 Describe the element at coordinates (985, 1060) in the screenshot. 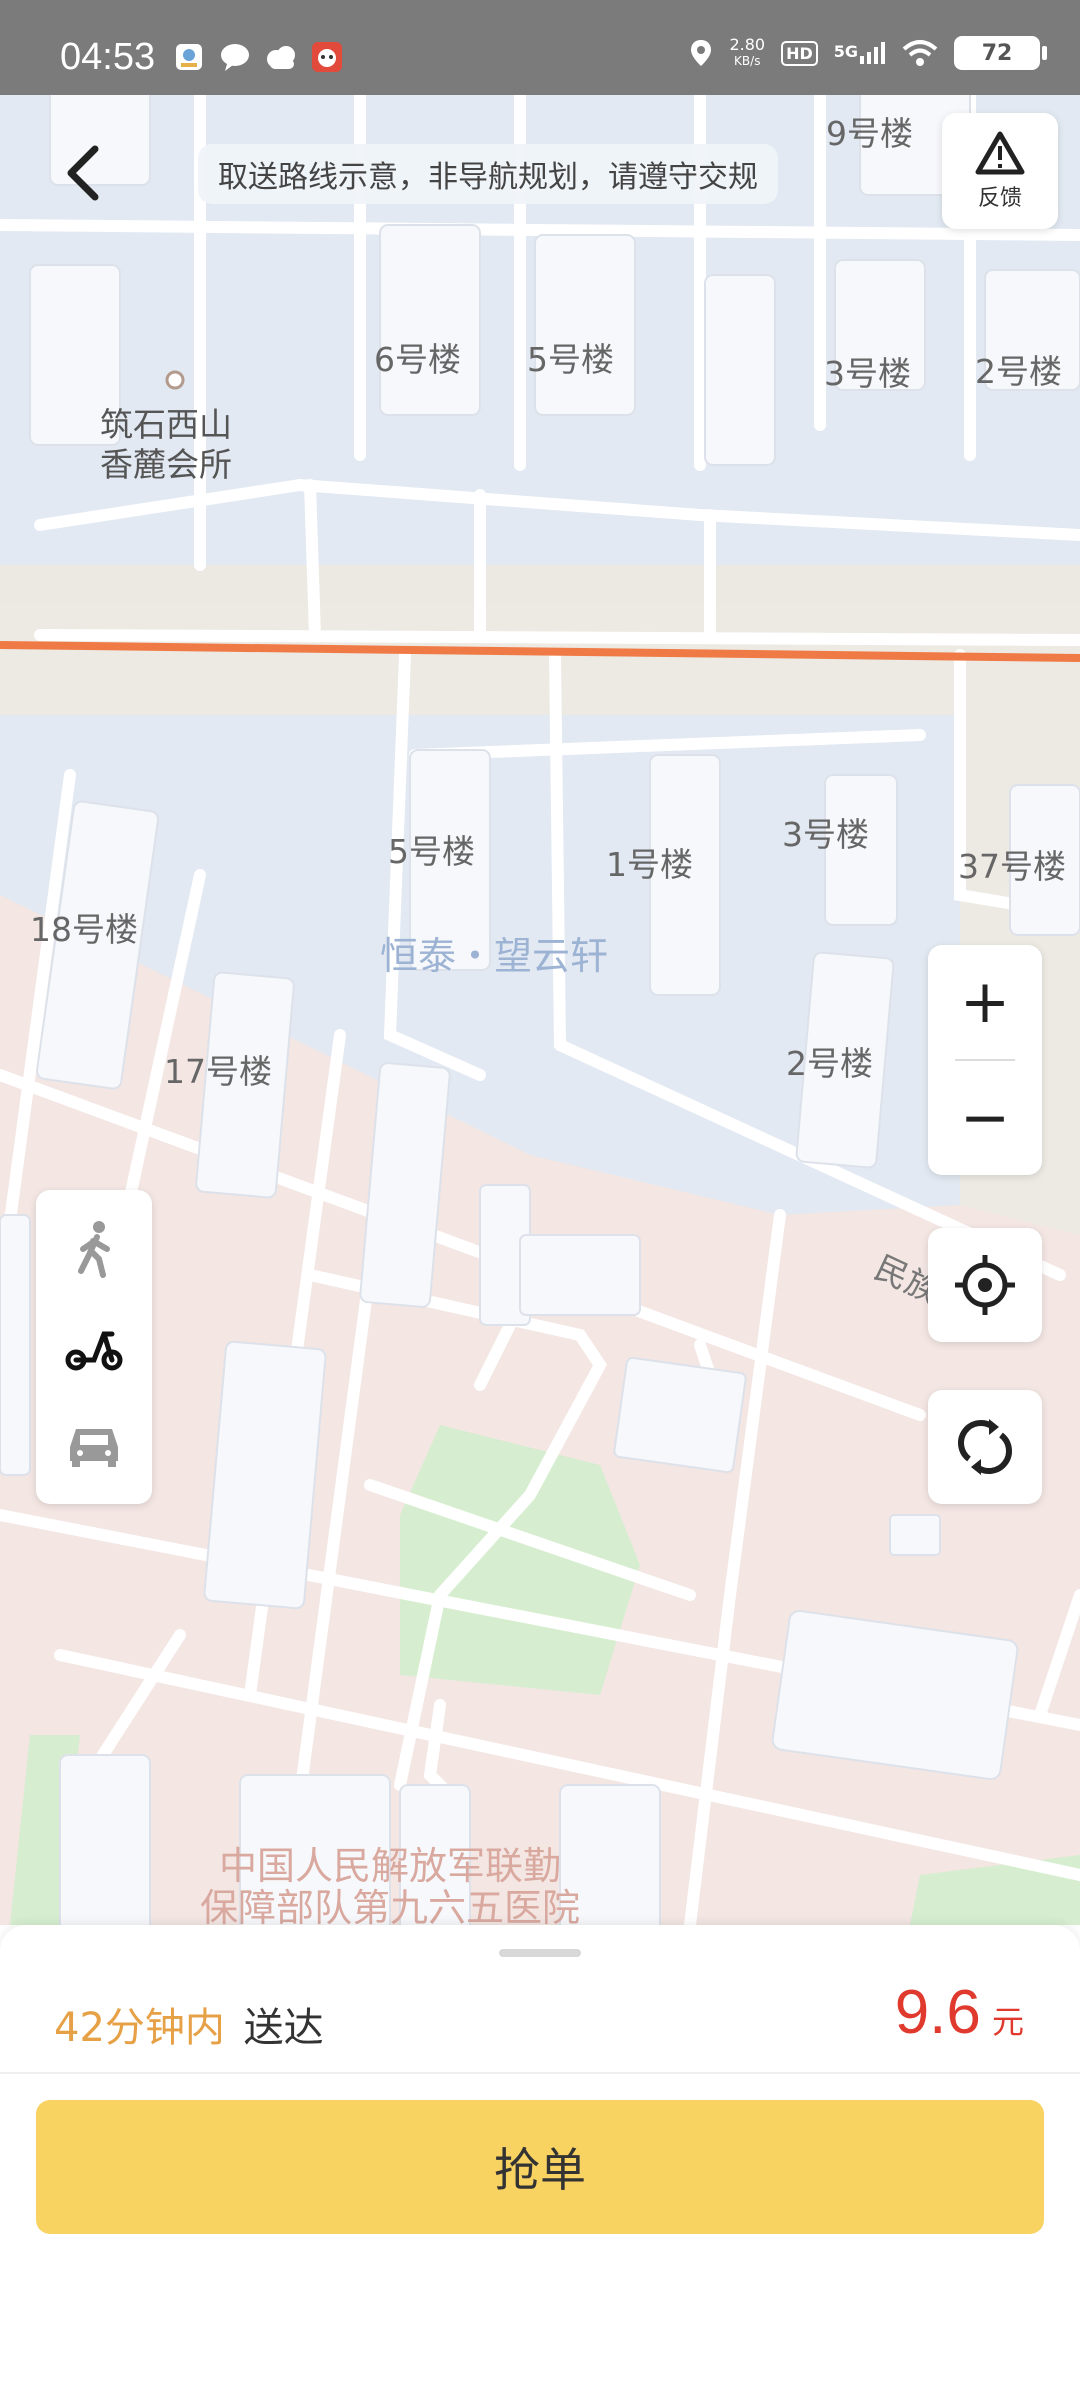

I see `zoom-control: + −` at that location.